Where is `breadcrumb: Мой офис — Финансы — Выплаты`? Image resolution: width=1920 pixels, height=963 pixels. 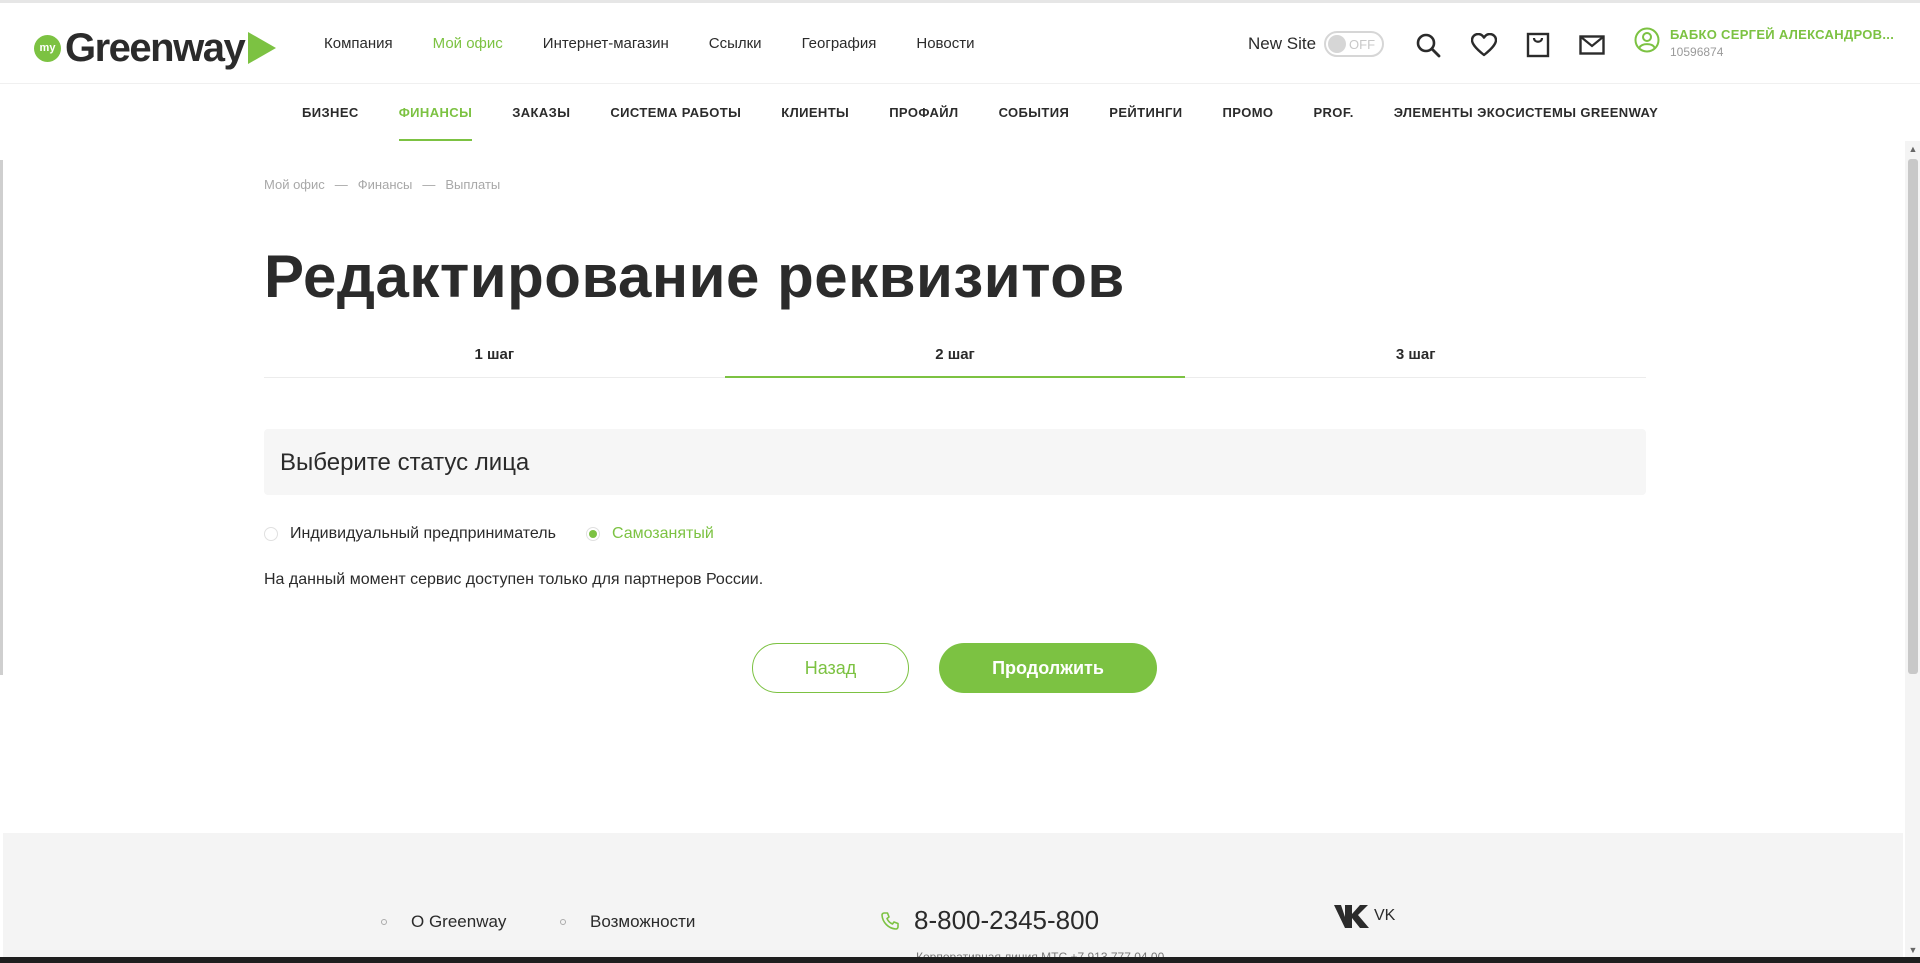
breadcrumb: Мой офис — Финансы — Выплаты is located at coordinates (387, 184).